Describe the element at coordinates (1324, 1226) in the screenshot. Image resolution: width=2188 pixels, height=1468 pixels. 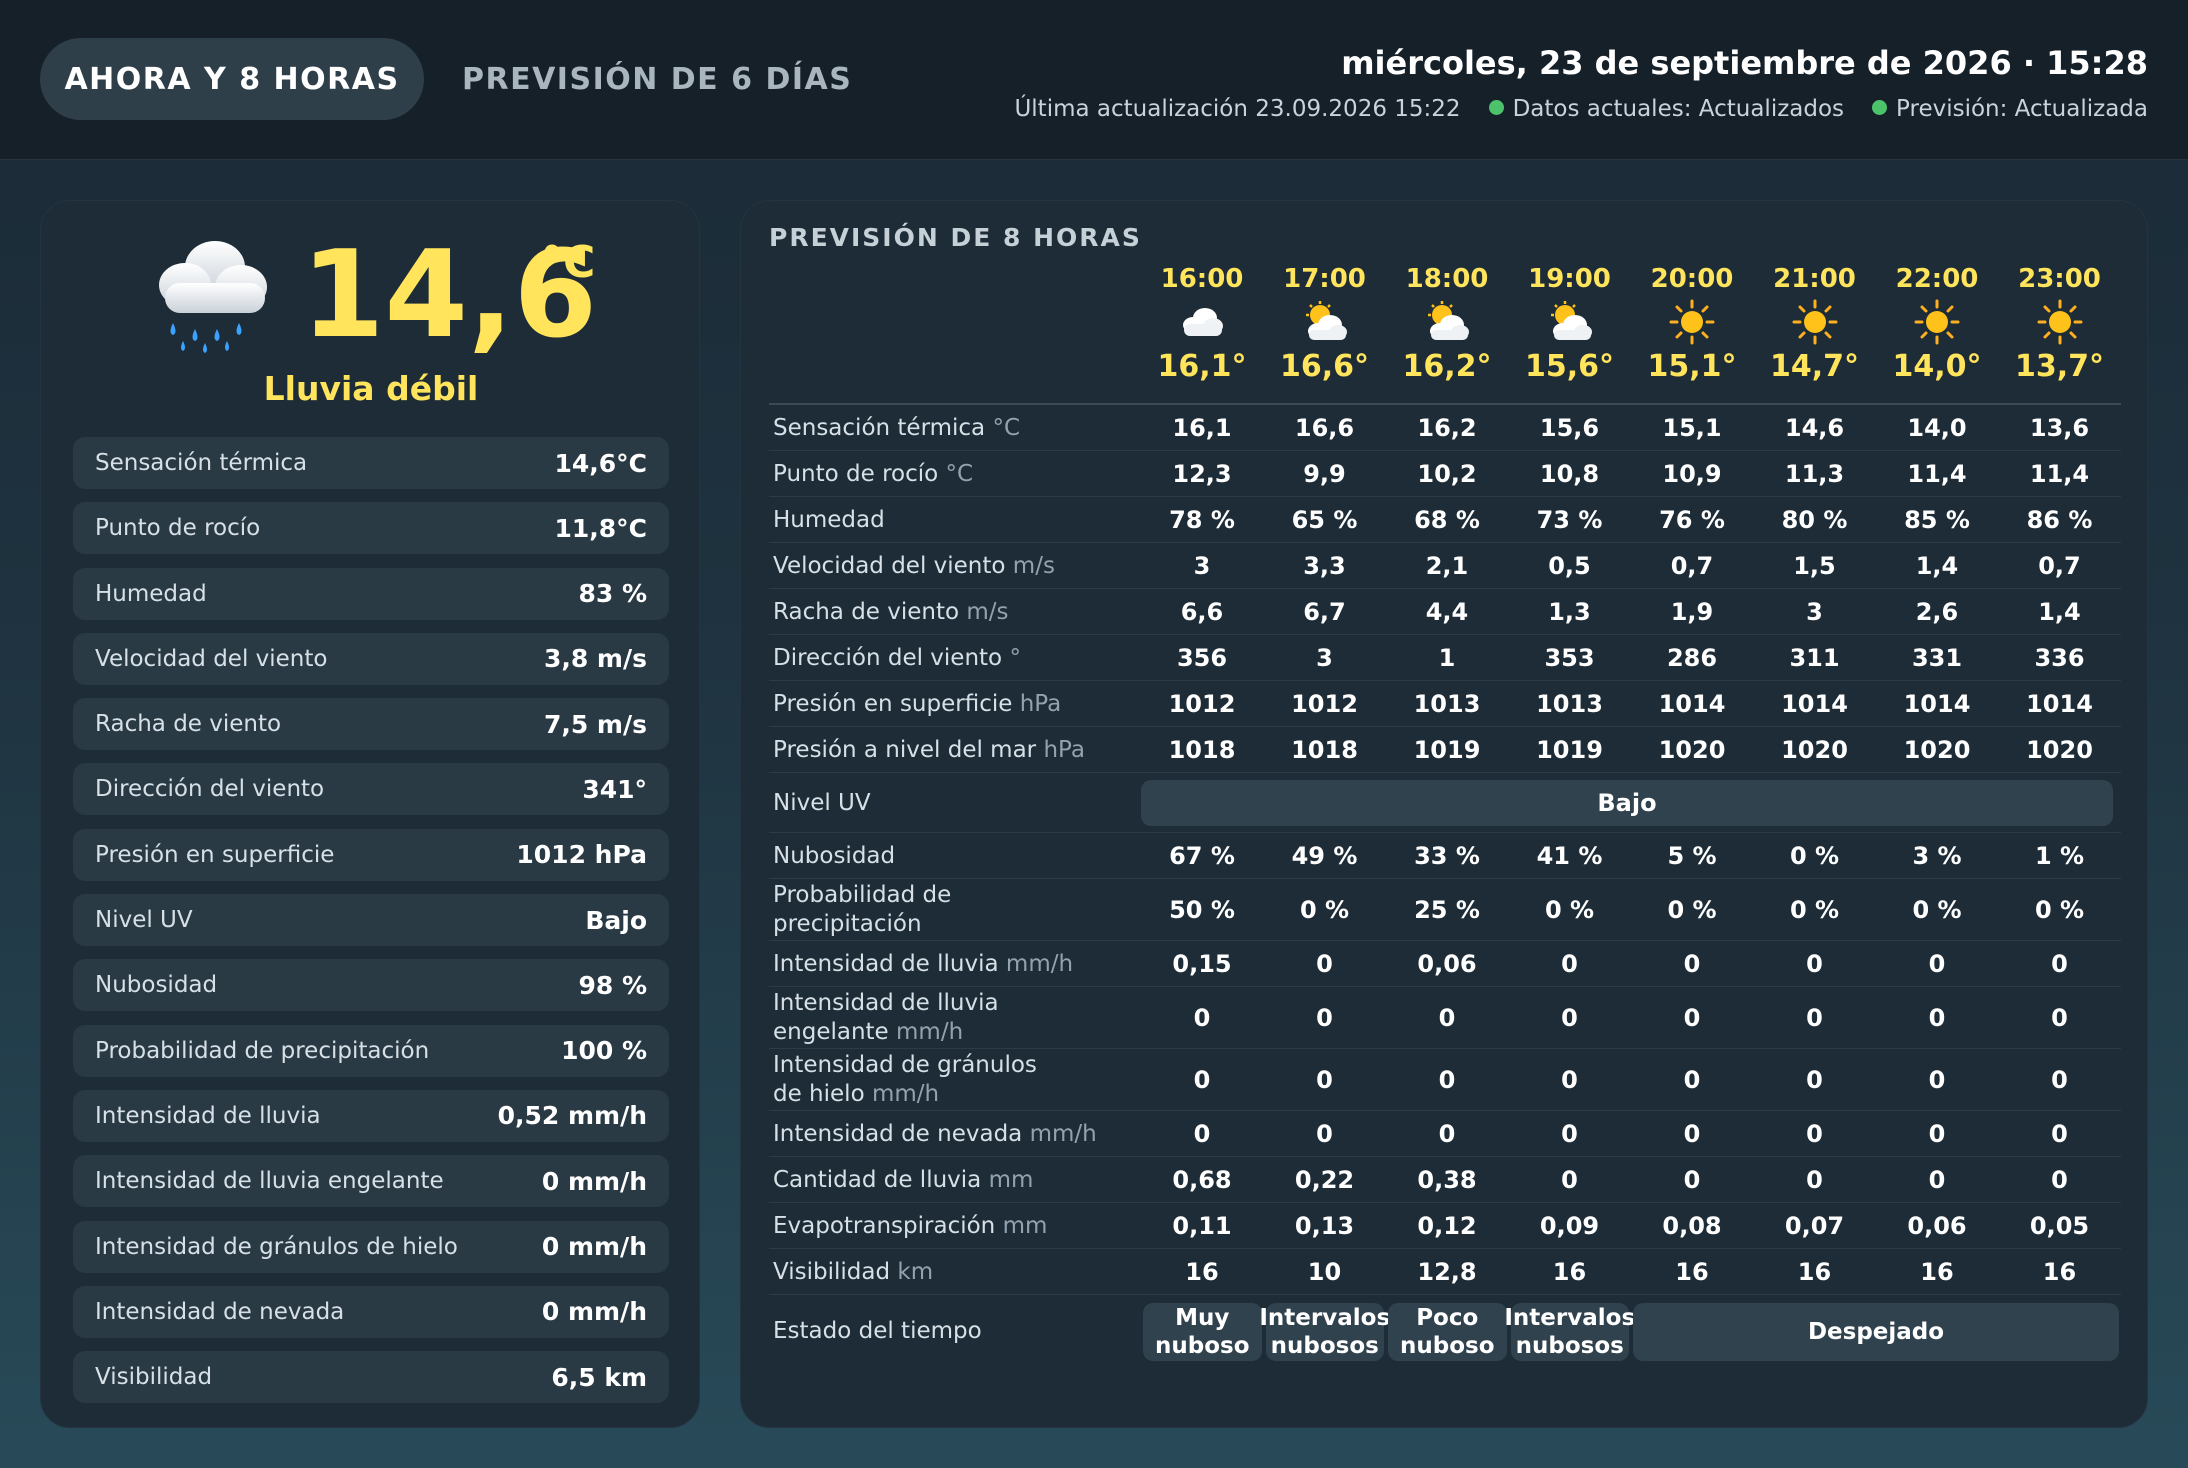
I see `row-value: 0,13` at that location.